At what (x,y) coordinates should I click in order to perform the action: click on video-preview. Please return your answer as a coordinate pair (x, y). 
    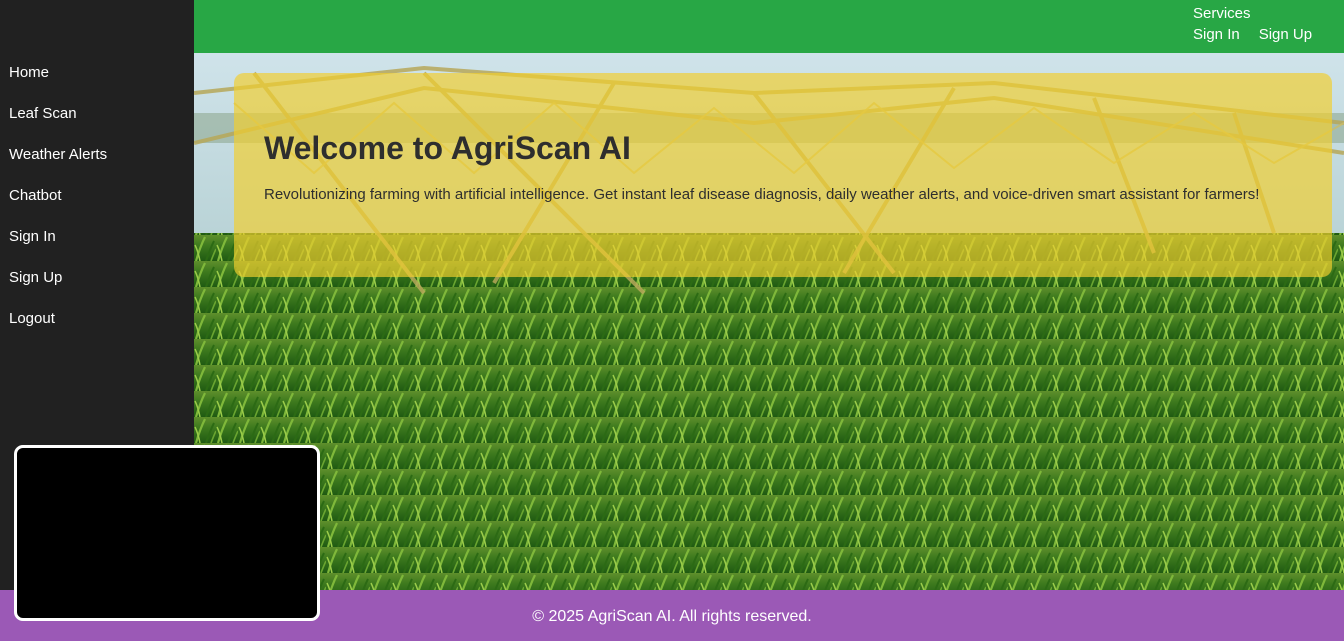
    Looking at the image, I should click on (167, 533).